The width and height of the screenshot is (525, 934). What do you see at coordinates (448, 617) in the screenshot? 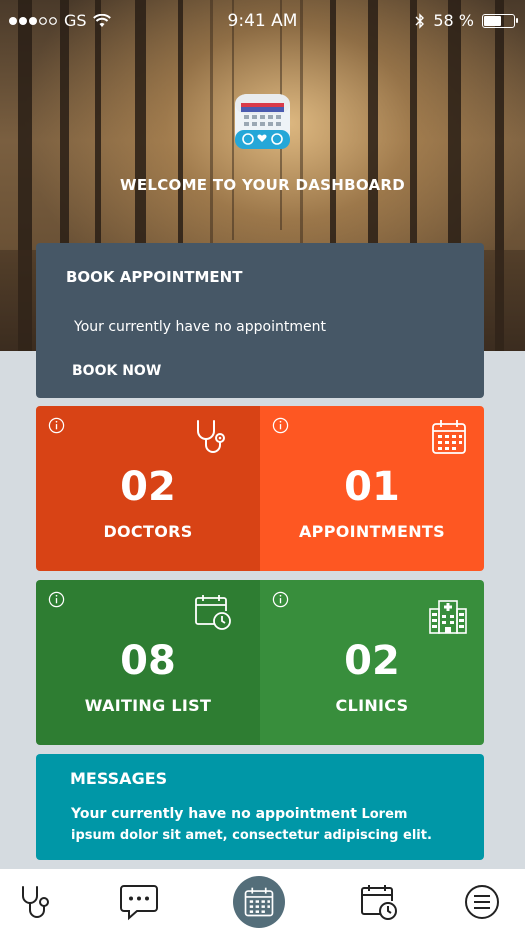
I see `hospital-building-icon` at bounding box center [448, 617].